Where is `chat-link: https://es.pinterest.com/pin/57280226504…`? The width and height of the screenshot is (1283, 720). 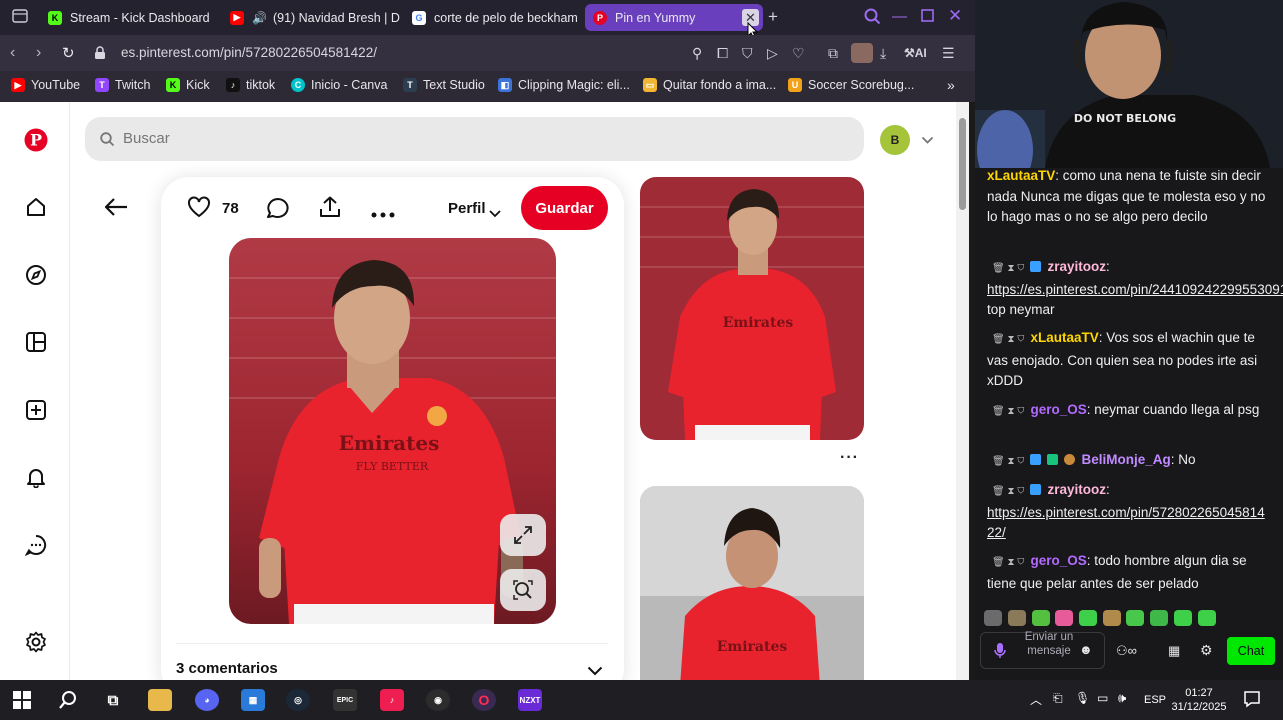
chat-link: https://es.pinterest.com/pin/57280226504… is located at coordinates (1126, 523).